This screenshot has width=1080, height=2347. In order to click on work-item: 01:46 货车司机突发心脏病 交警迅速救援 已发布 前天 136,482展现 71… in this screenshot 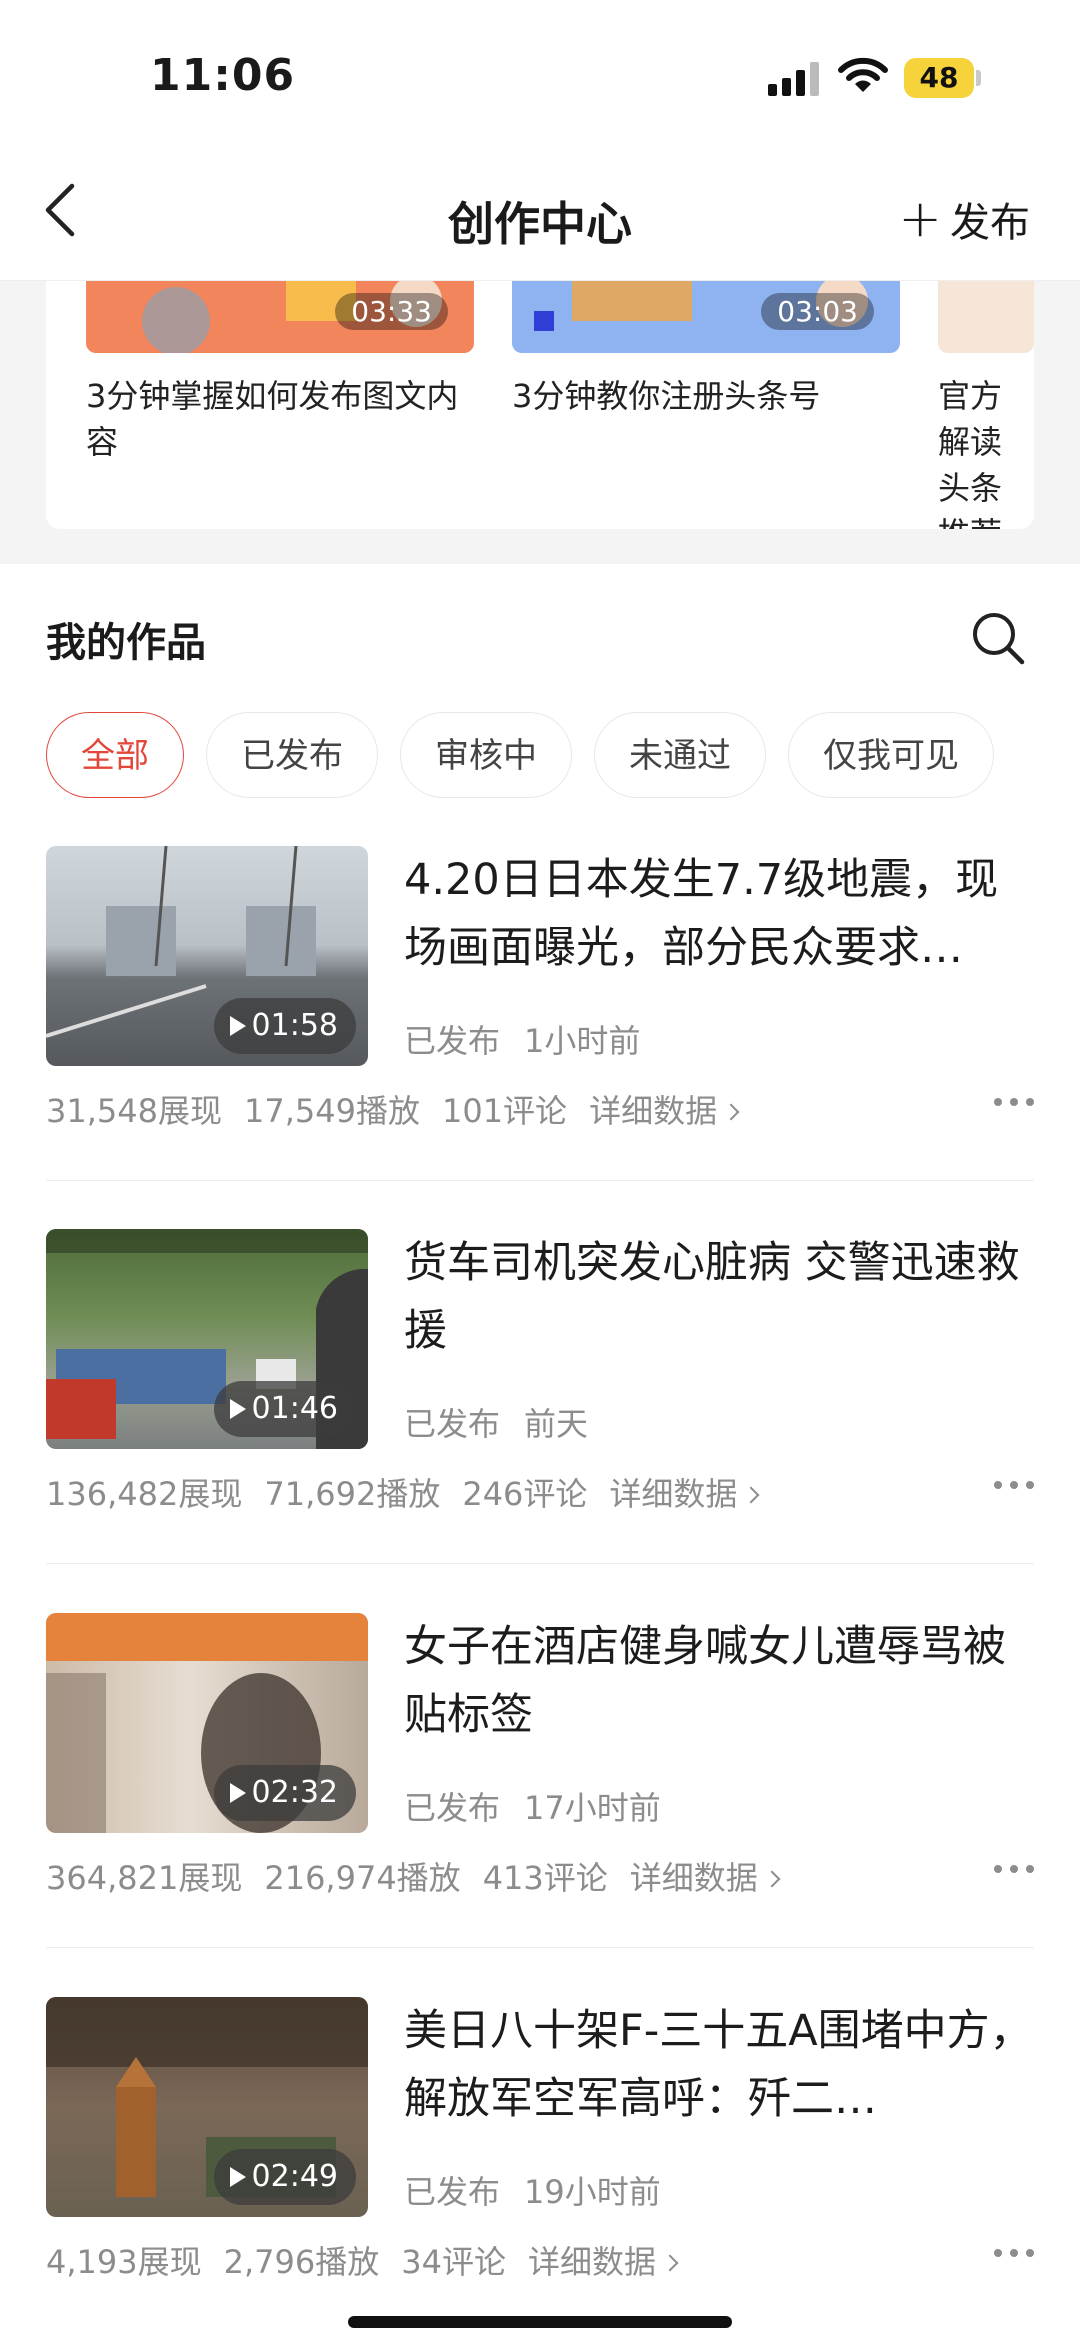, I will do `click(540, 1379)`.